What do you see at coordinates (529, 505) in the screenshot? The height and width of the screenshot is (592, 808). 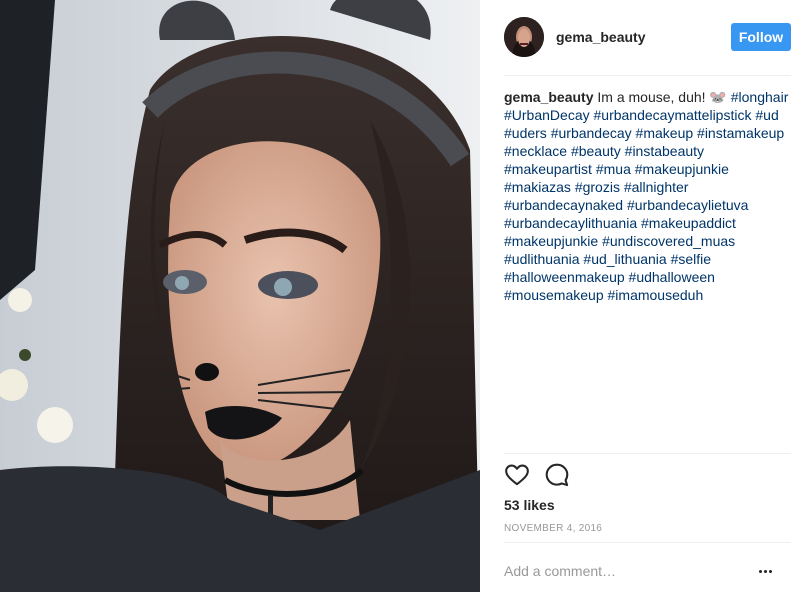 I see `likes-count: 53 likes` at bounding box center [529, 505].